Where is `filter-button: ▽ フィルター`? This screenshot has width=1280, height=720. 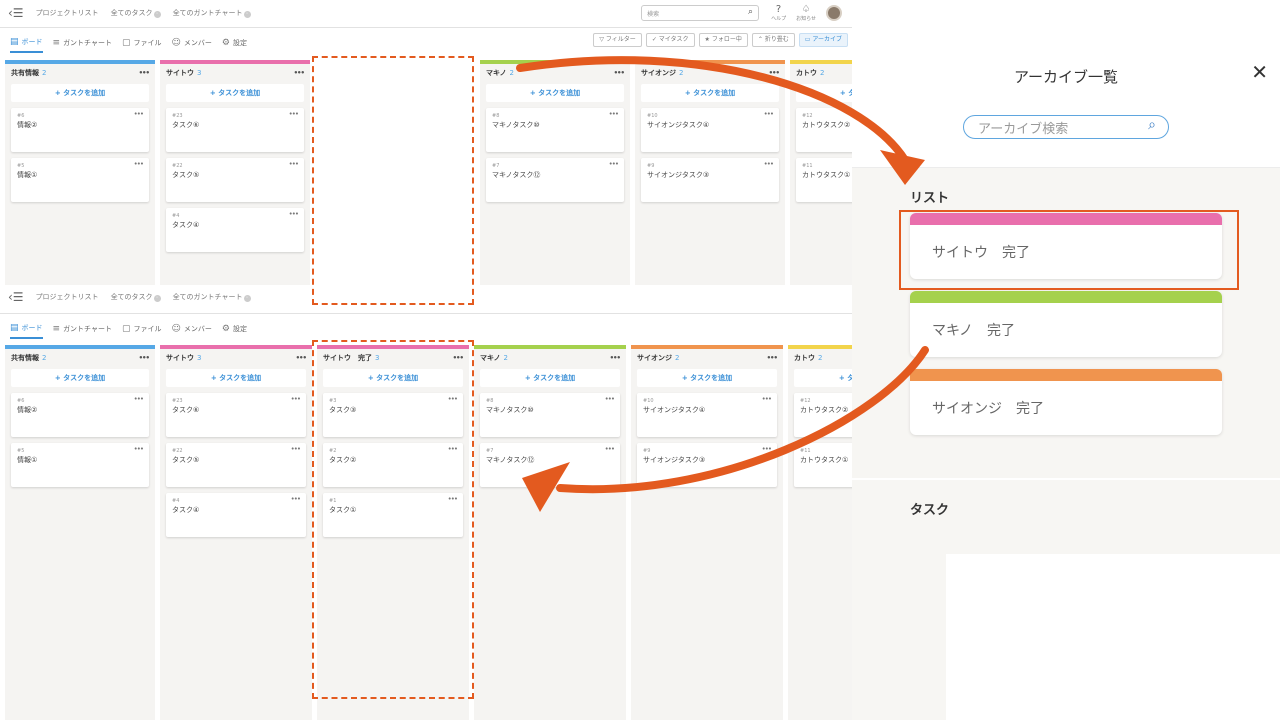 filter-button: ▽ フィルター is located at coordinates (617, 40).